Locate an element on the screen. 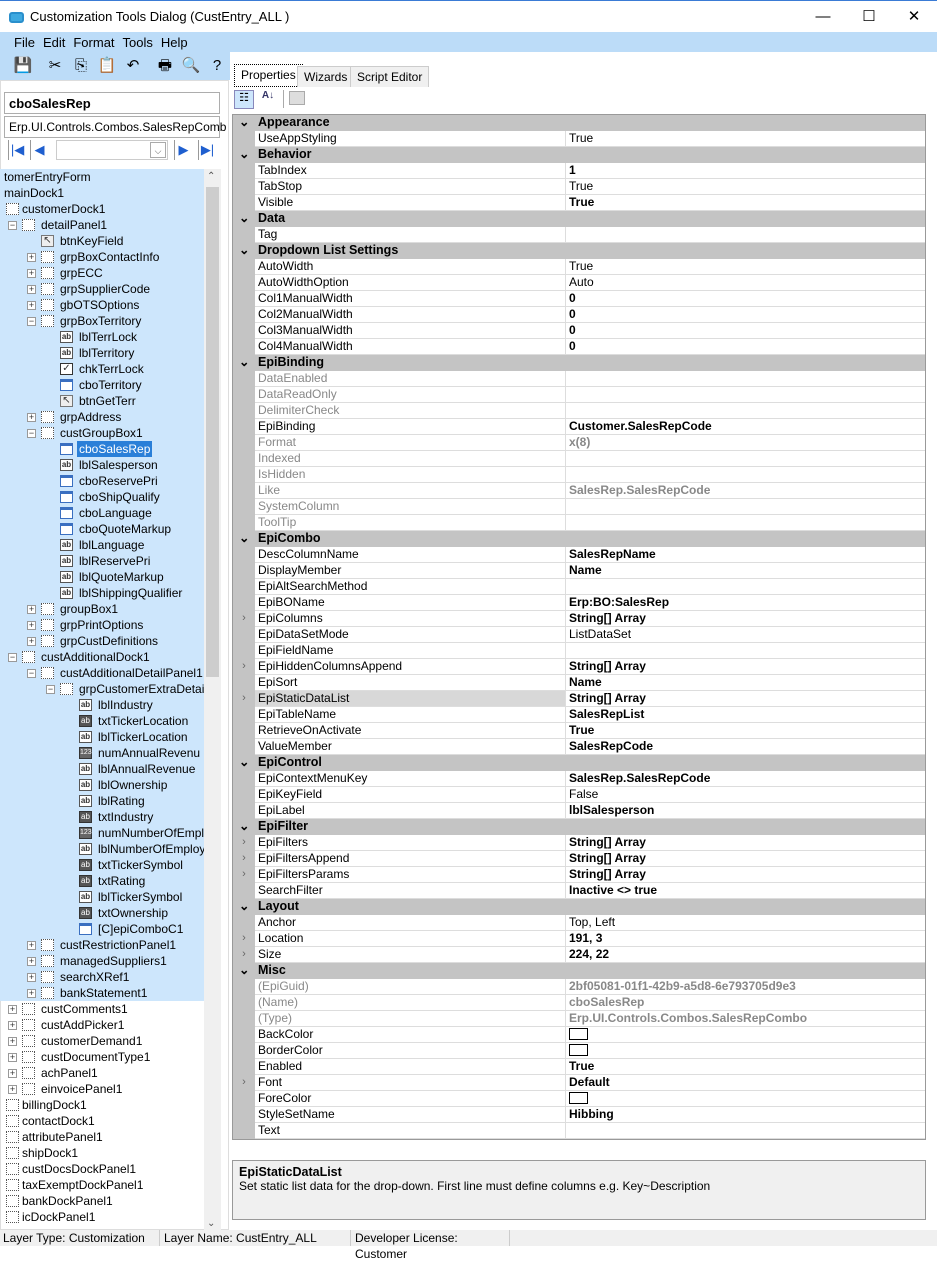  property-value: SalesRep.SalesRepCode is located at coordinates (745, 779).